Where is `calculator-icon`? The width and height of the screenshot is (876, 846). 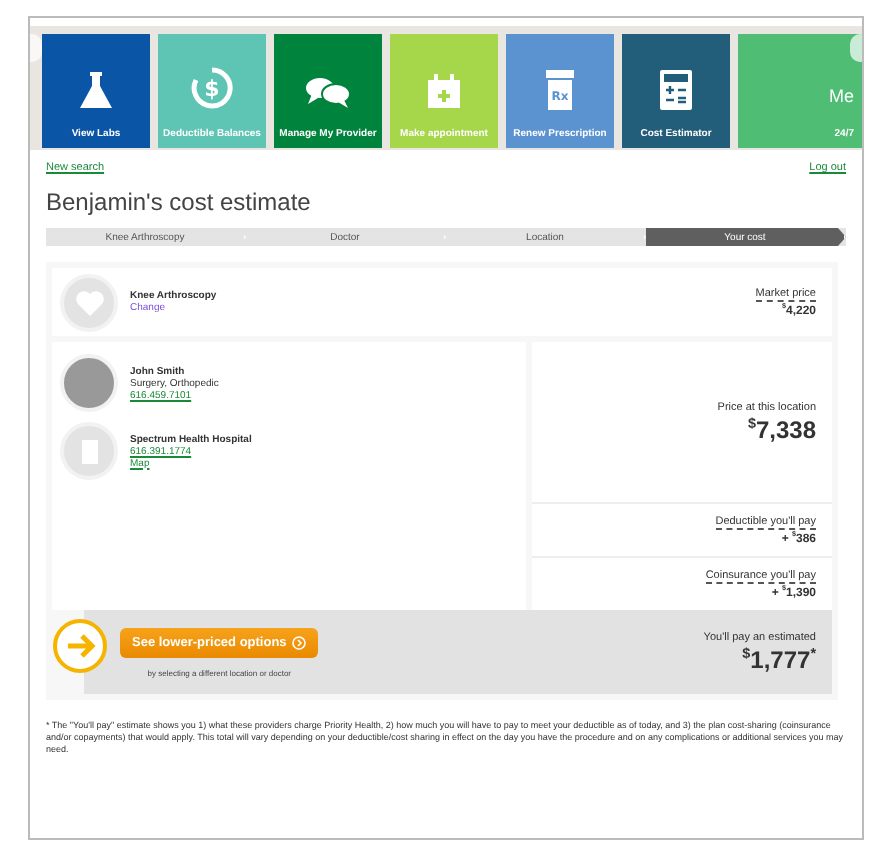 calculator-icon is located at coordinates (676, 90).